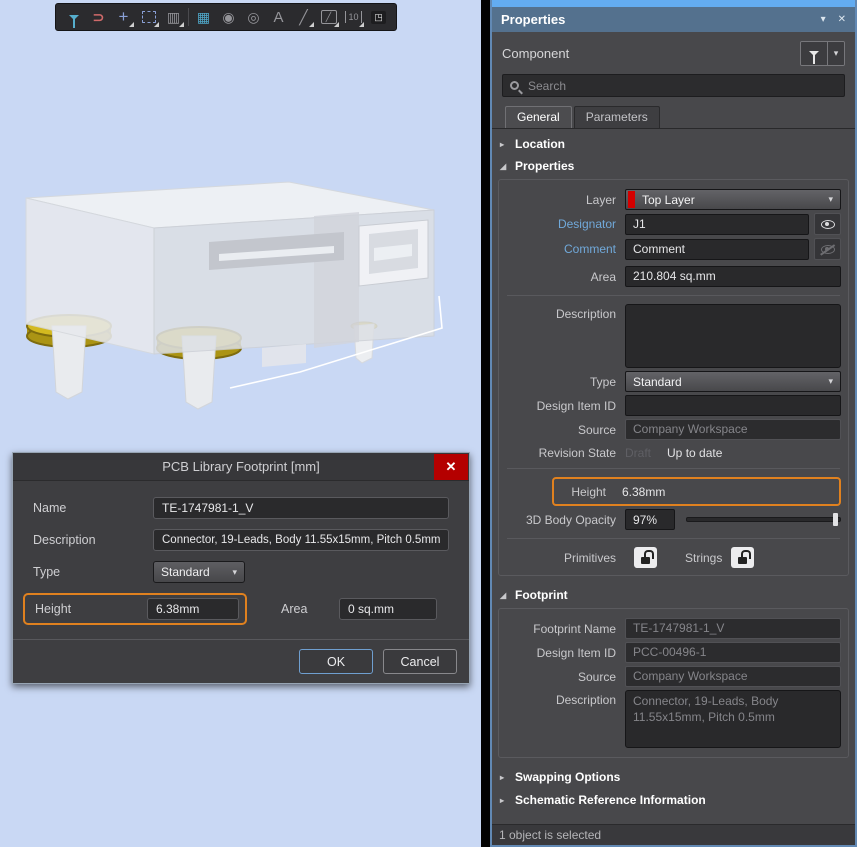 The image size is (857, 847). What do you see at coordinates (123, 17) in the screenshot?
I see `crosshair-icon: +` at bounding box center [123, 17].